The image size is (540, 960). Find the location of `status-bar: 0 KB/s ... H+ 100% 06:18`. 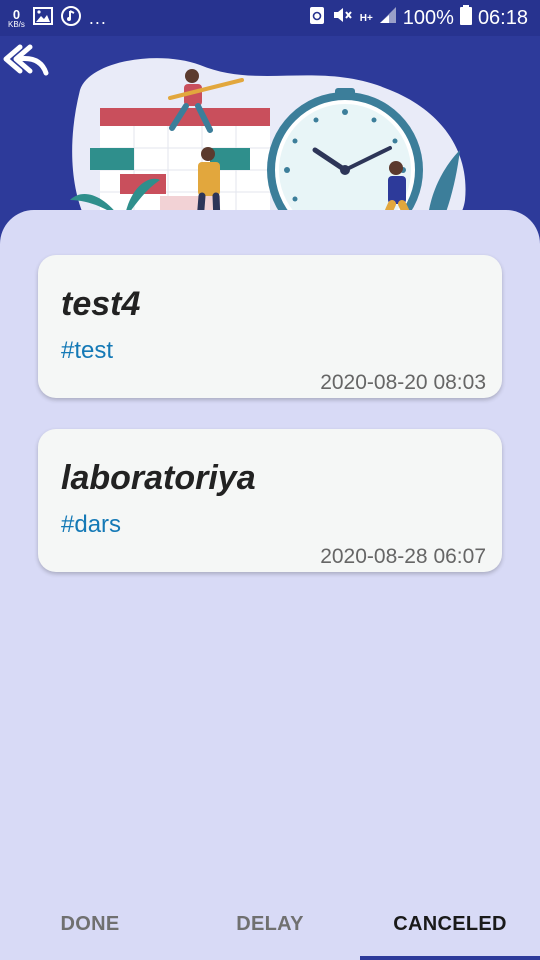

status-bar: 0 KB/s ... H+ 100% 06:18 is located at coordinates (270, 18).